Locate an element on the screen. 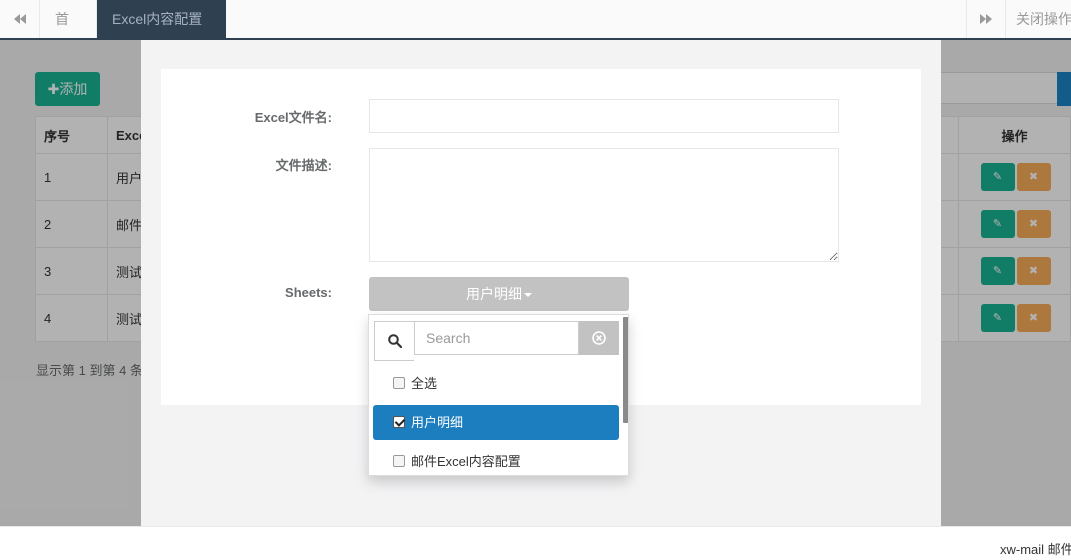 The image size is (1071, 560). double-chevron-right-icon is located at coordinates (986, 19).